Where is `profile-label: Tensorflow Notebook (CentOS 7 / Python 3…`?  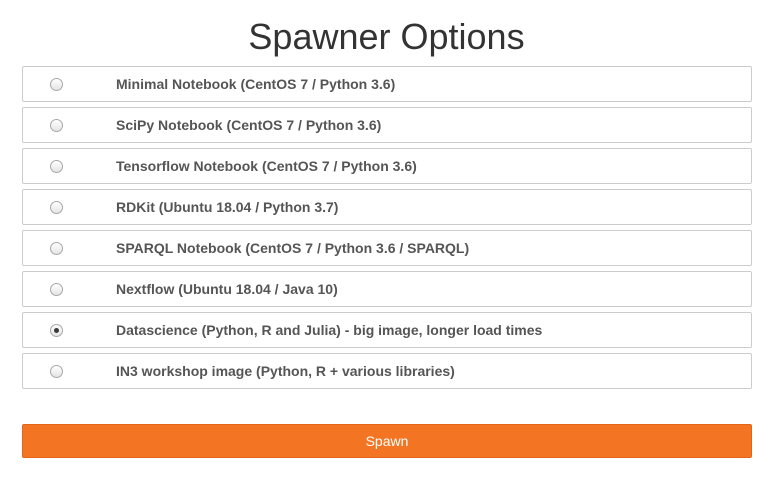
profile-label: Tensorflow Notebook (CentOS 7 / Python 3… is located at coordinates (266, 166).